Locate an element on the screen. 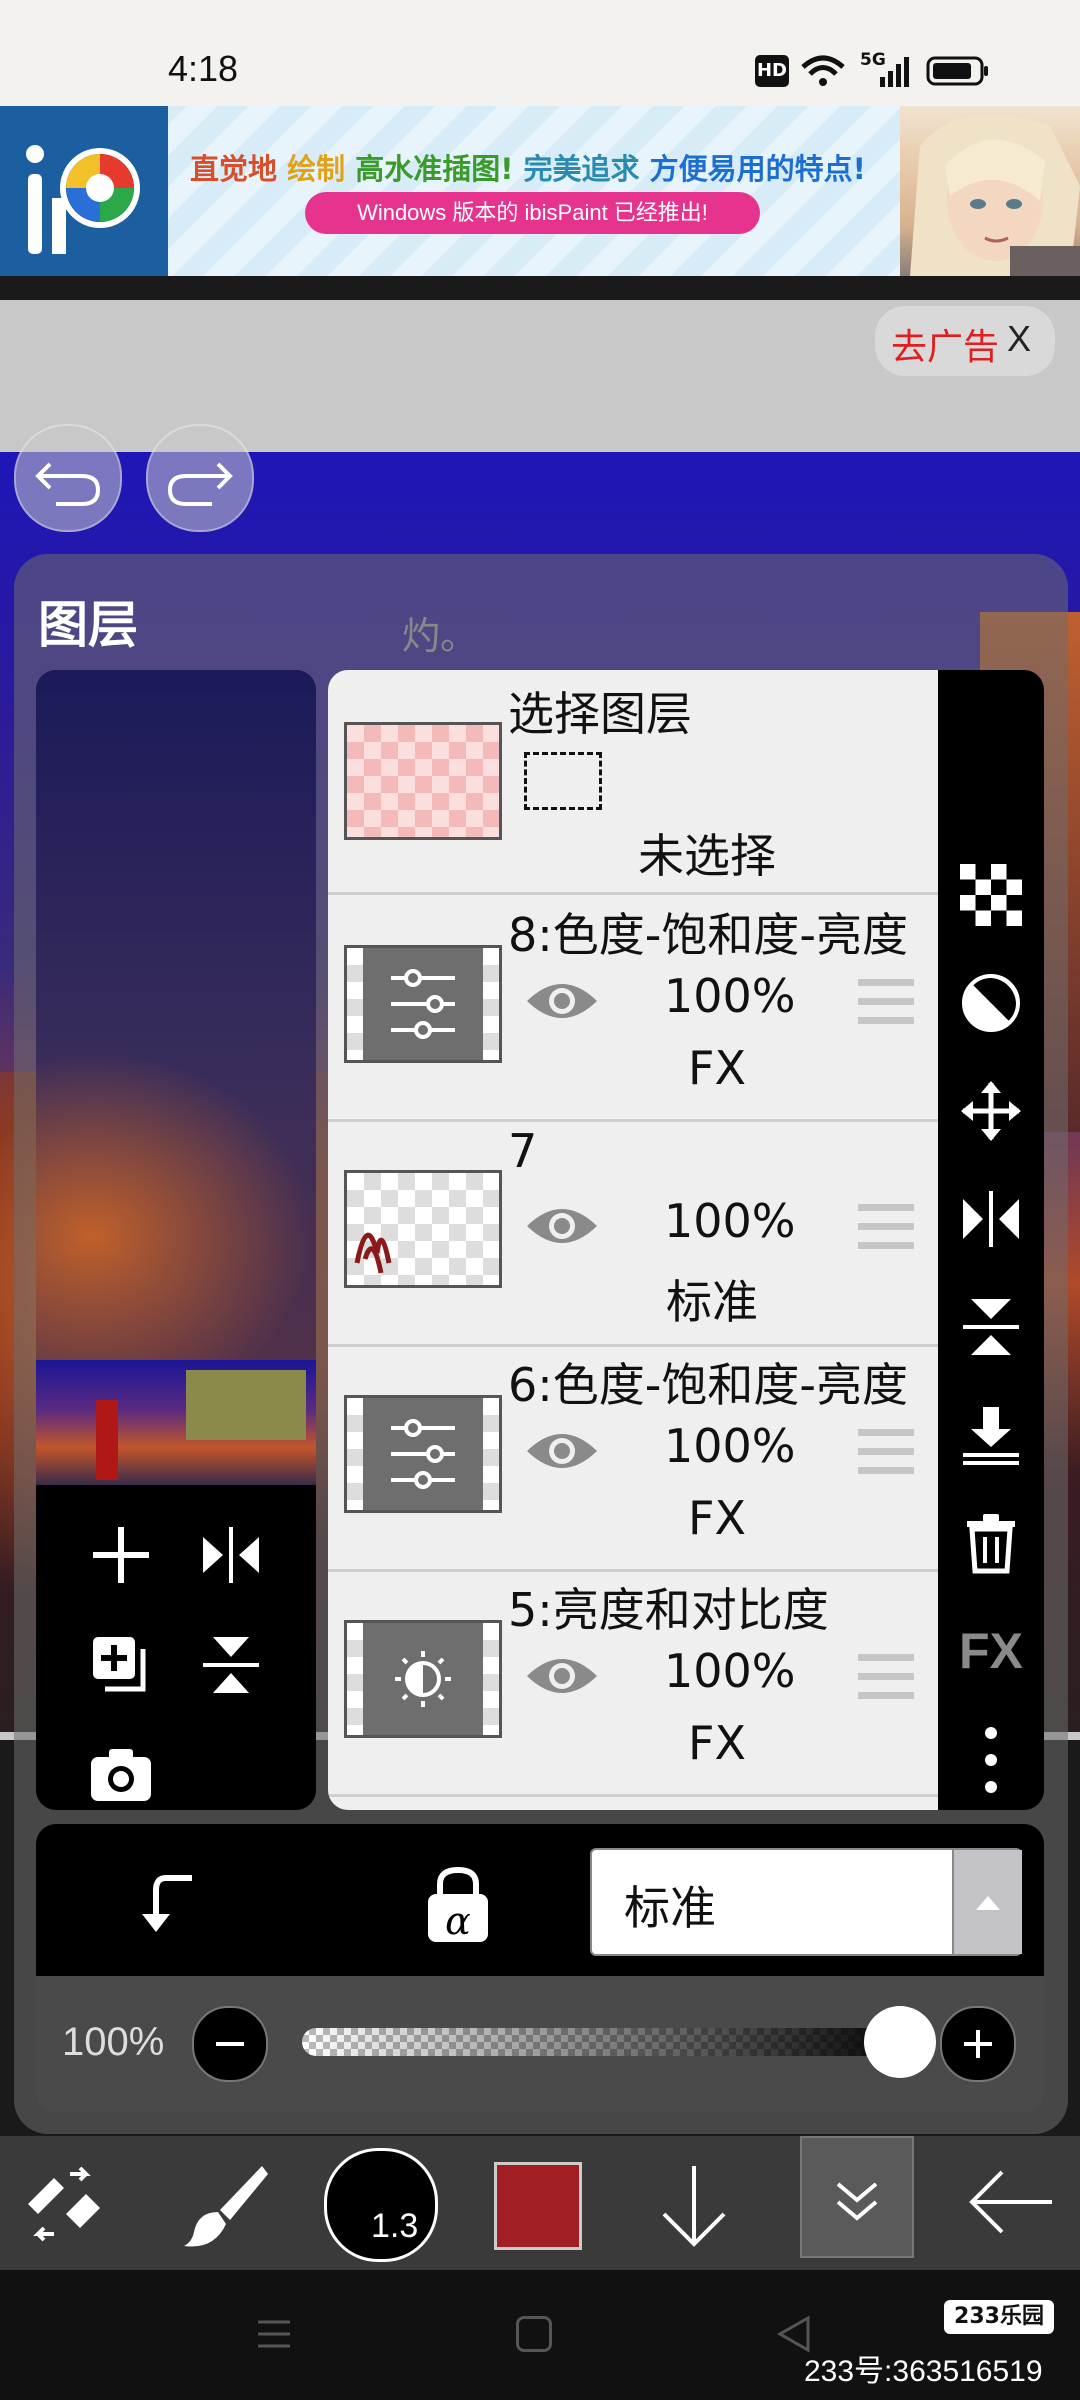 This screenshot has height=2400, width=1080. flip-vertical-button is located at coordinates (991, 1327).